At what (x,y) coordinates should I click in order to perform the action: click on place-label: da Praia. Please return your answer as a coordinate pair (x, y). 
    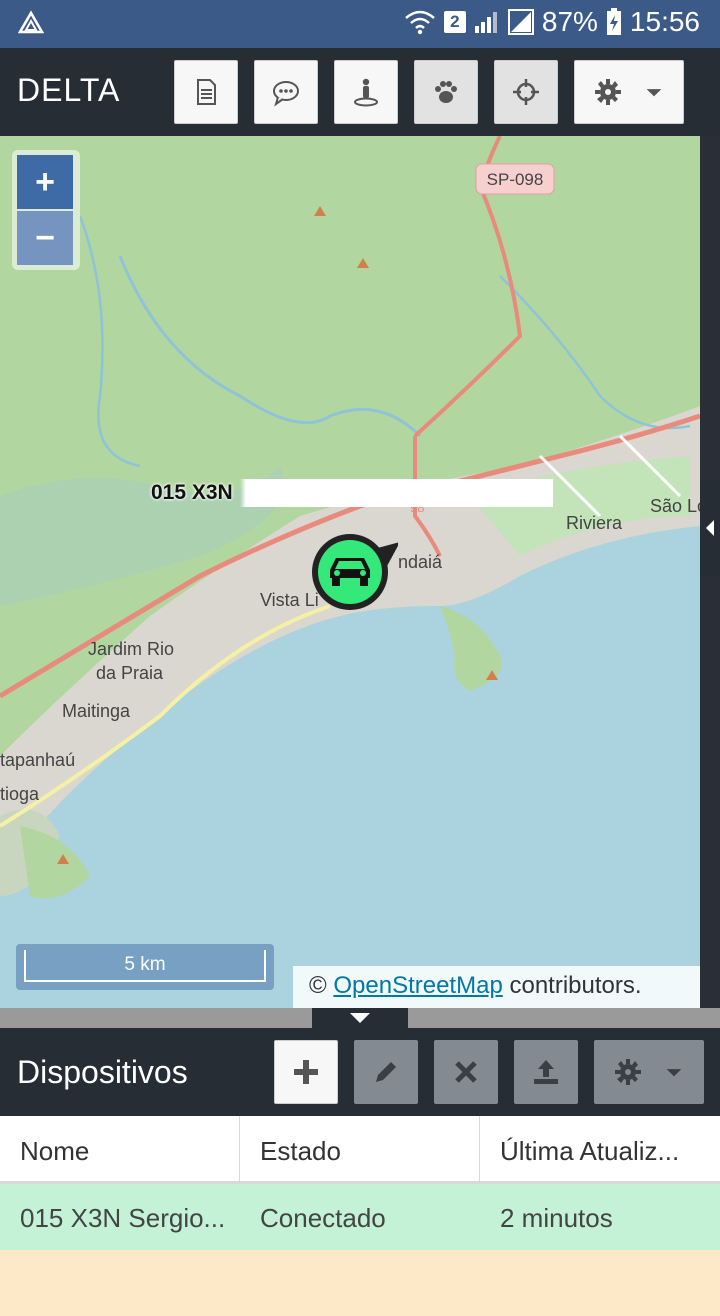
    Looking at the image, I should click on (130, 673).